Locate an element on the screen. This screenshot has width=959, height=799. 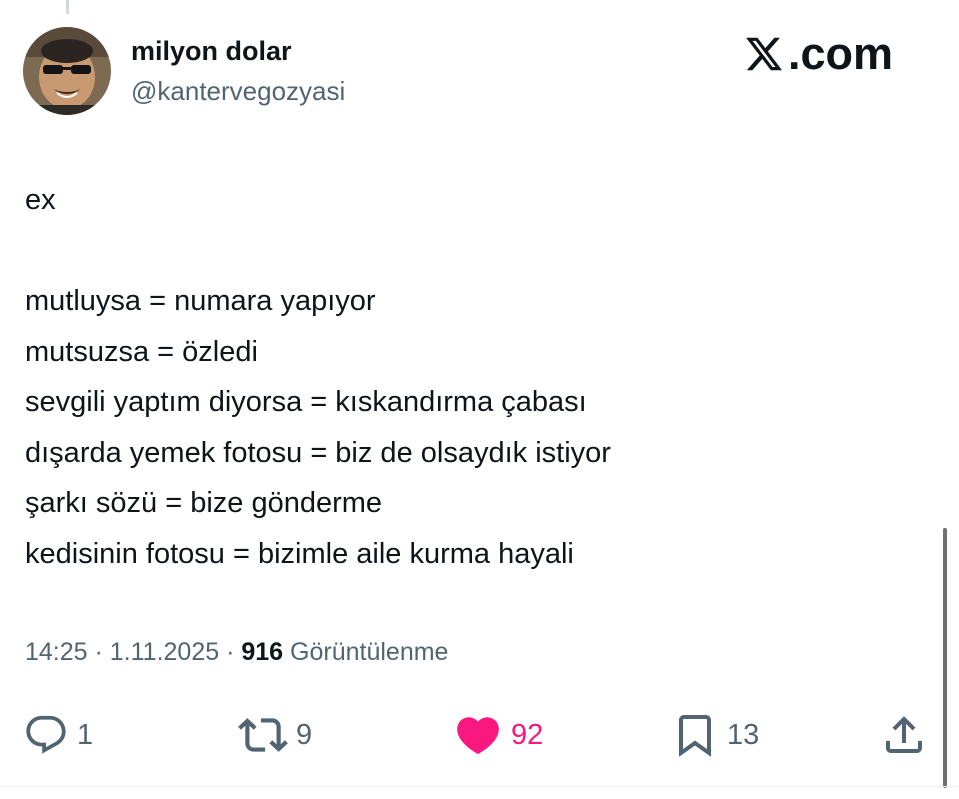
tweet-action-bar: 1 9 92 13 is located at coordinates (479, 735).